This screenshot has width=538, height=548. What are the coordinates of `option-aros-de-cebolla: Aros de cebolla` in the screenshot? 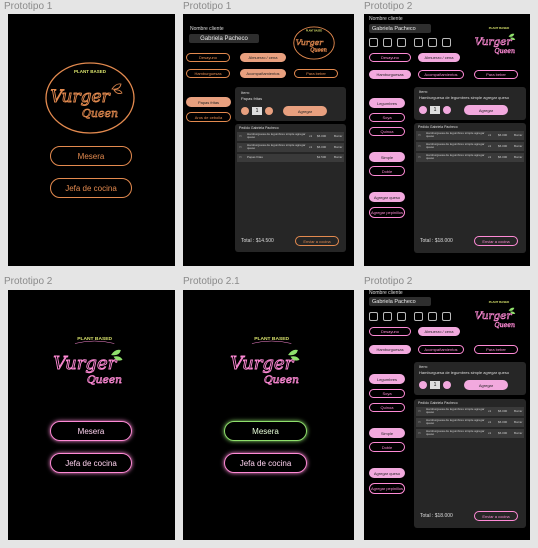 It's located at (208, 117).